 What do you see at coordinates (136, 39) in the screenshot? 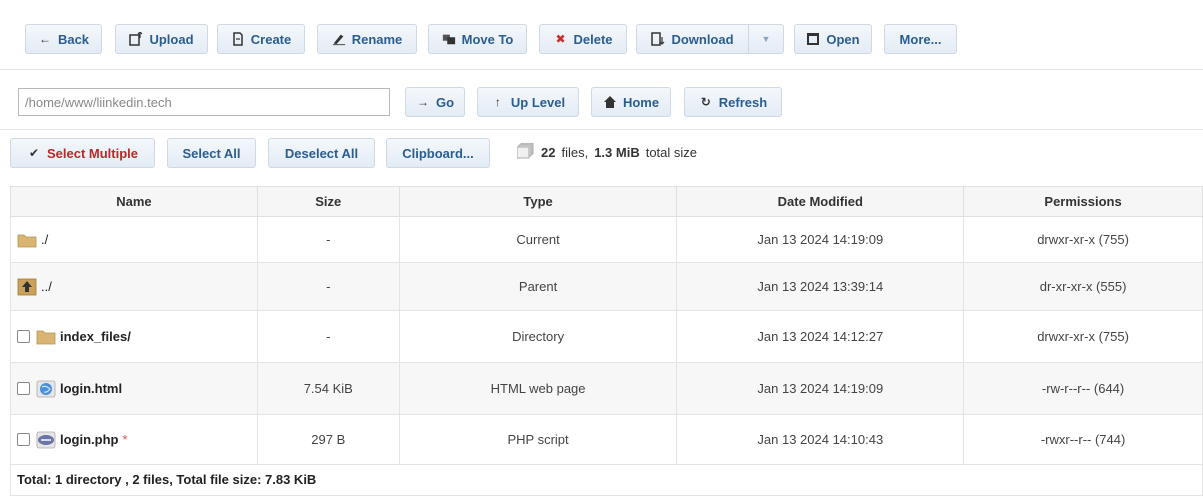
I see `upload-icon` at bounding box center [136, 39].